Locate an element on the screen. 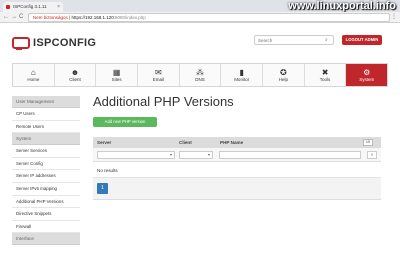 The image size is (400, 256). module-label: Monitor is located at coordinates (242, 79).